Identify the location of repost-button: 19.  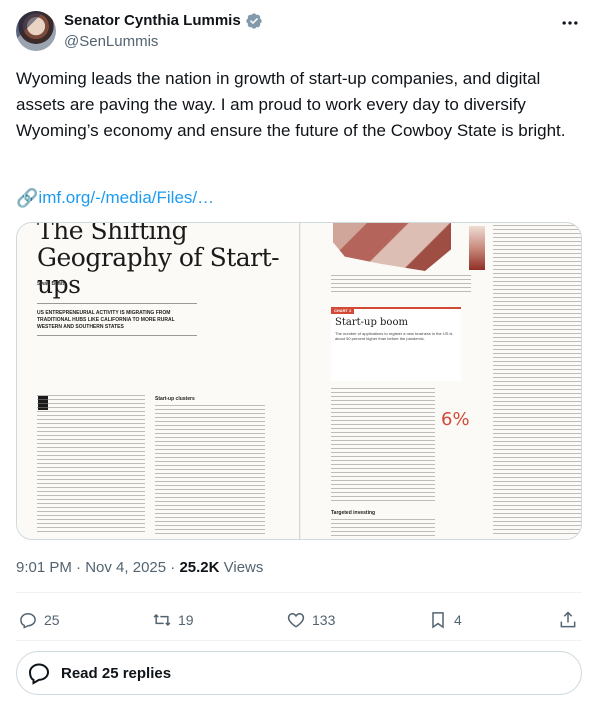
(173, 620).